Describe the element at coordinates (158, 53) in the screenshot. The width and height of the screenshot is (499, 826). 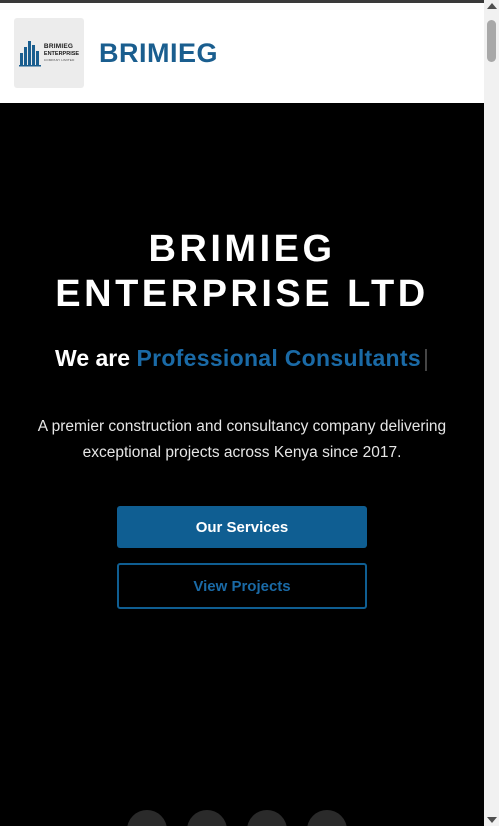
I see `brand-name: BRIMIEG` at that location.